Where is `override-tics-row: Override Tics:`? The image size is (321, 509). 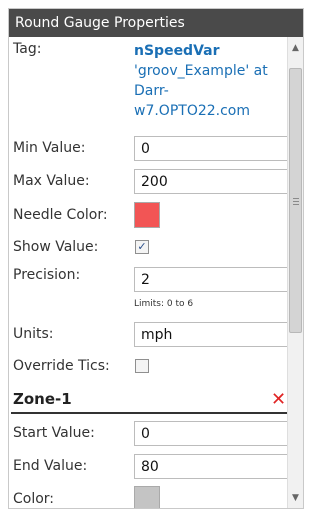
override-tics-row: Override Tics: is located at coordinates (149, 367).